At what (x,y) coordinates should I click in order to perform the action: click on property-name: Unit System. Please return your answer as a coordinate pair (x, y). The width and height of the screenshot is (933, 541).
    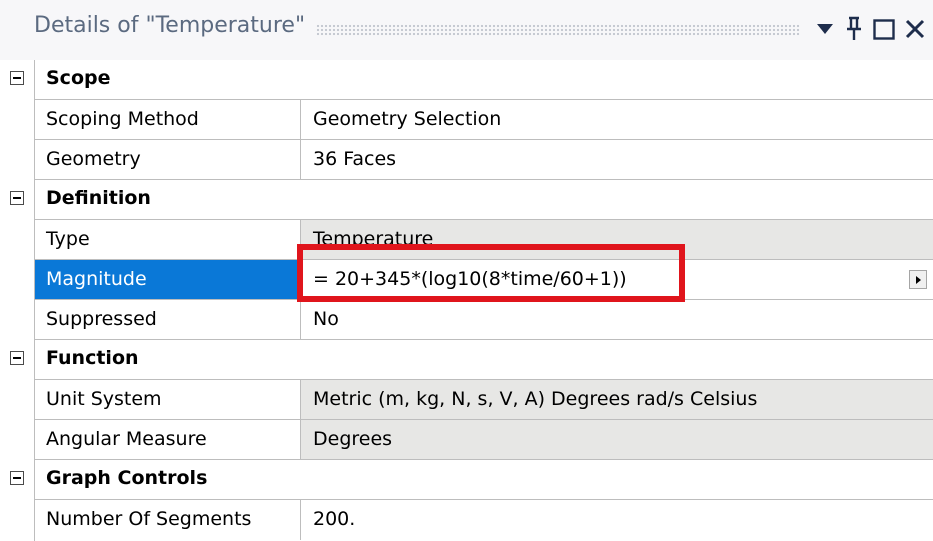
    Looking at the image, I should click on (104, 399).